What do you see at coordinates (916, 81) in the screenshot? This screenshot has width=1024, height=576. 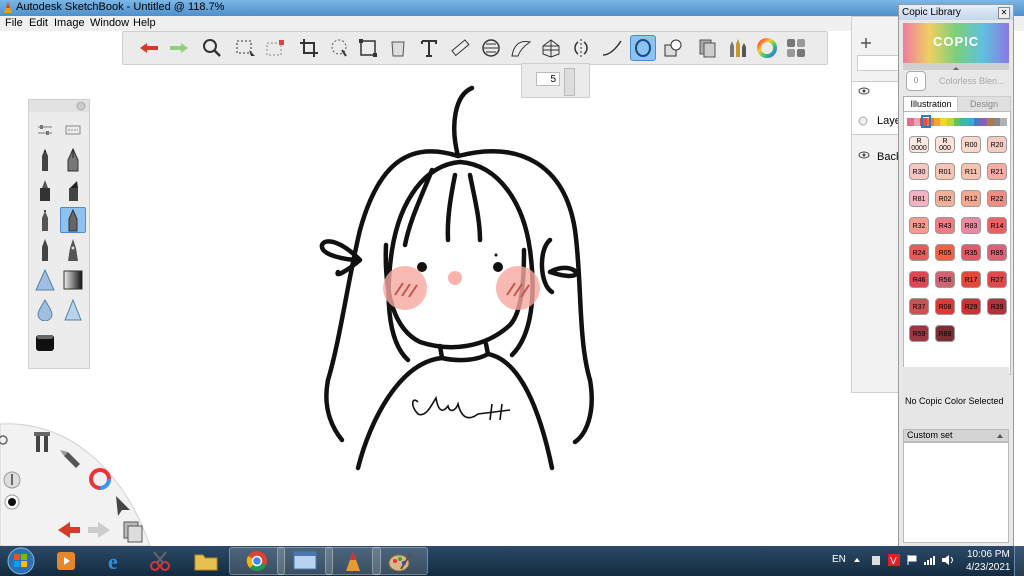 I see `colorless-blender-swatch: 0` at bounding box center [916, 81].